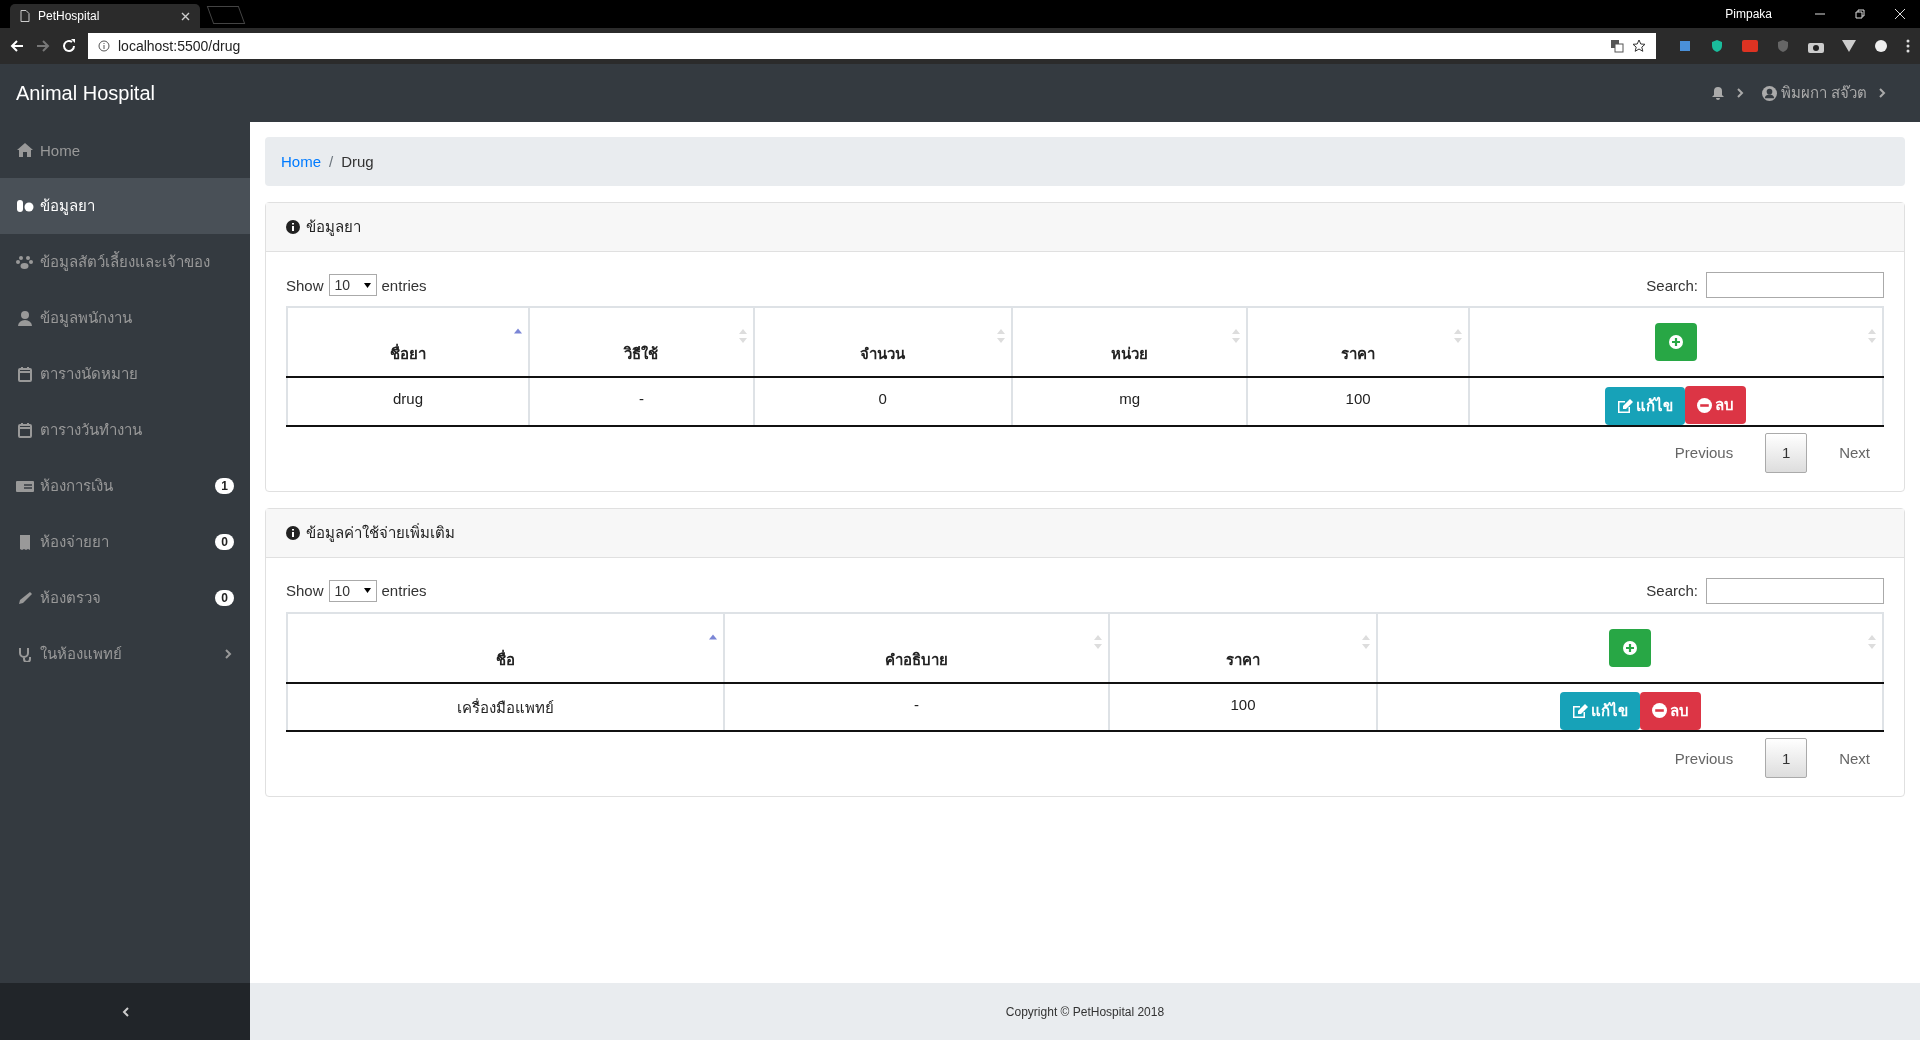 The width and height of the screenshot is (1920, 1040). Describe the element at coordinates (105, 16) in the screenshot. I see `browser-tab: PetHospital` at that location.